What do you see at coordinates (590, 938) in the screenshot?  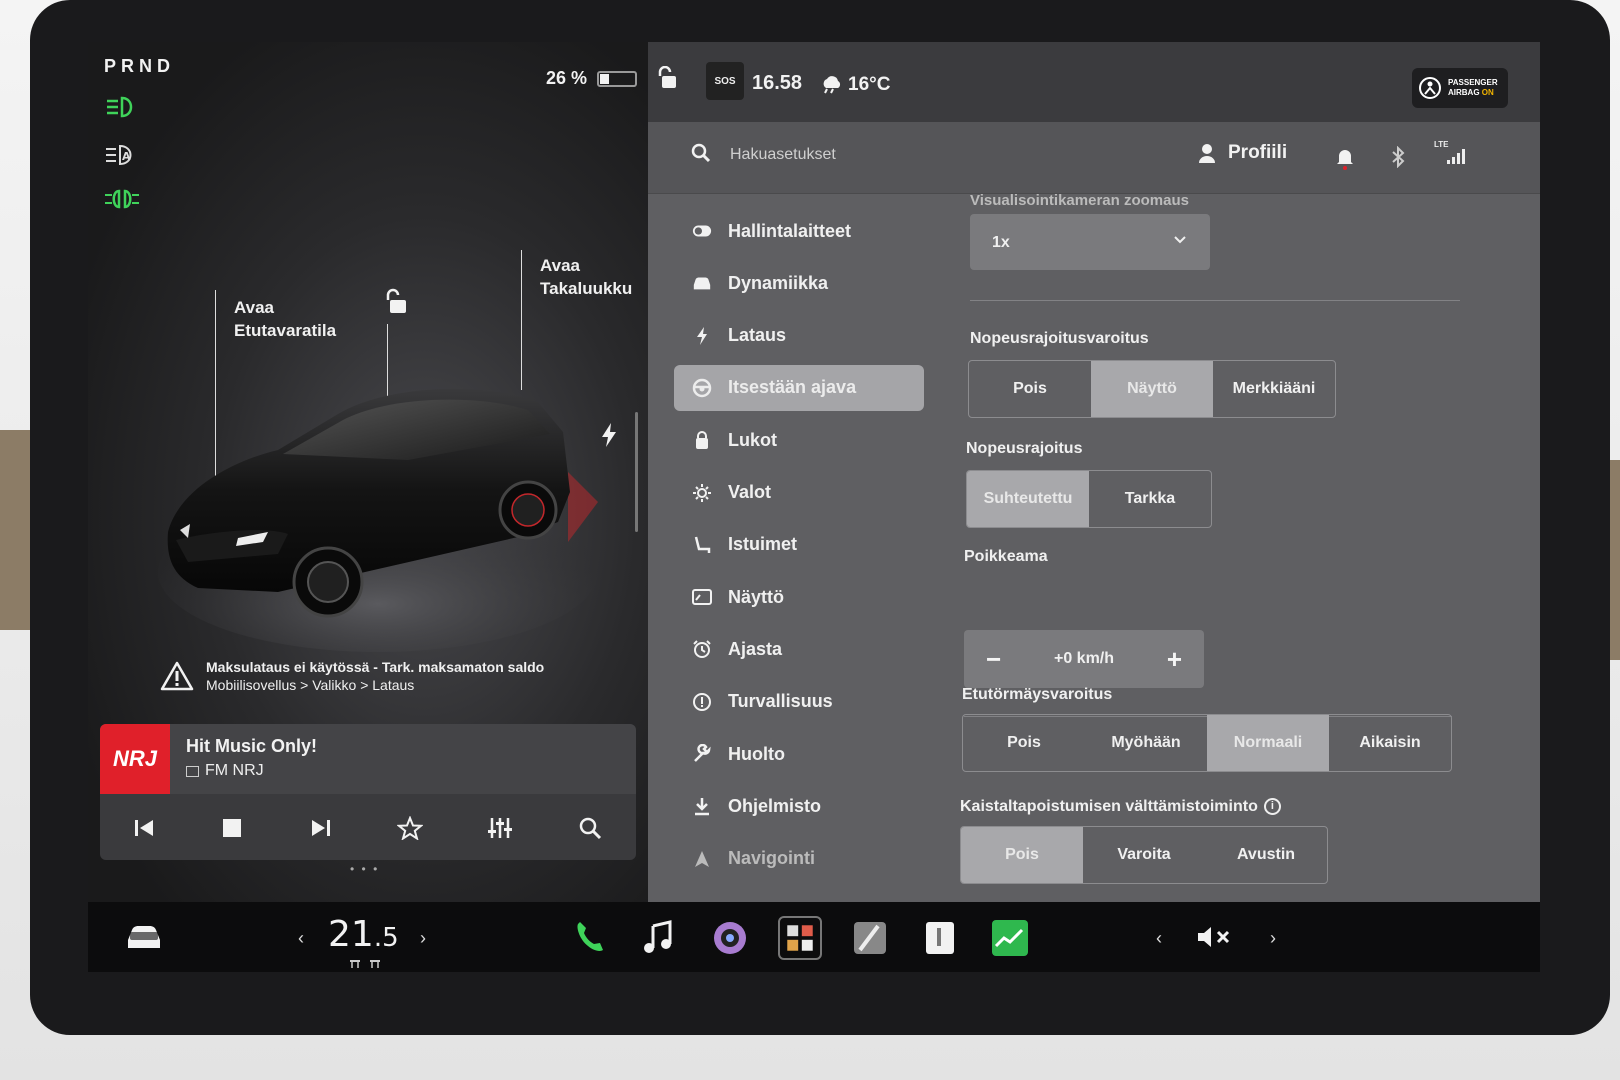 I see `phone-icon` at bounding box center [590, 938].